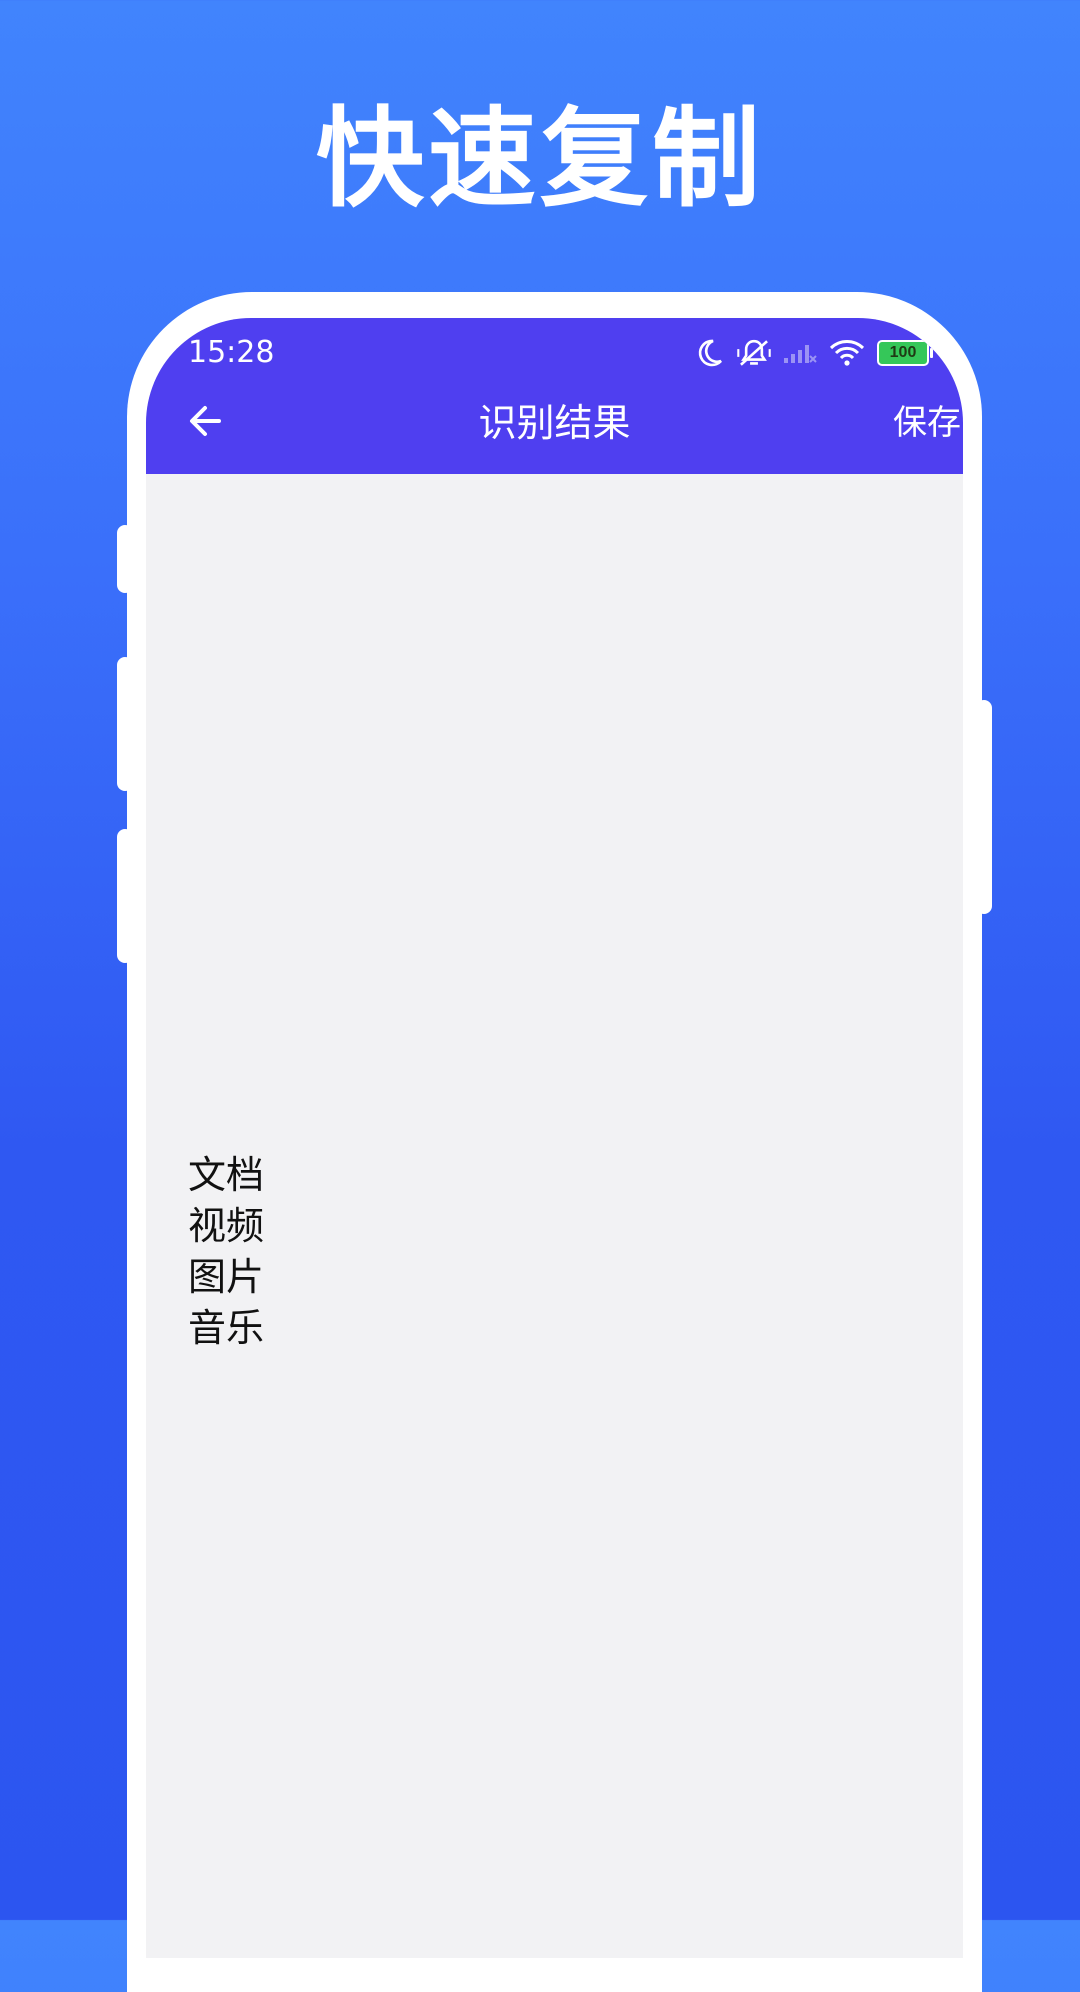 The height and width of the screenshot is (1992, 1080). I want to click on wifi-icon, so click(847, 353).